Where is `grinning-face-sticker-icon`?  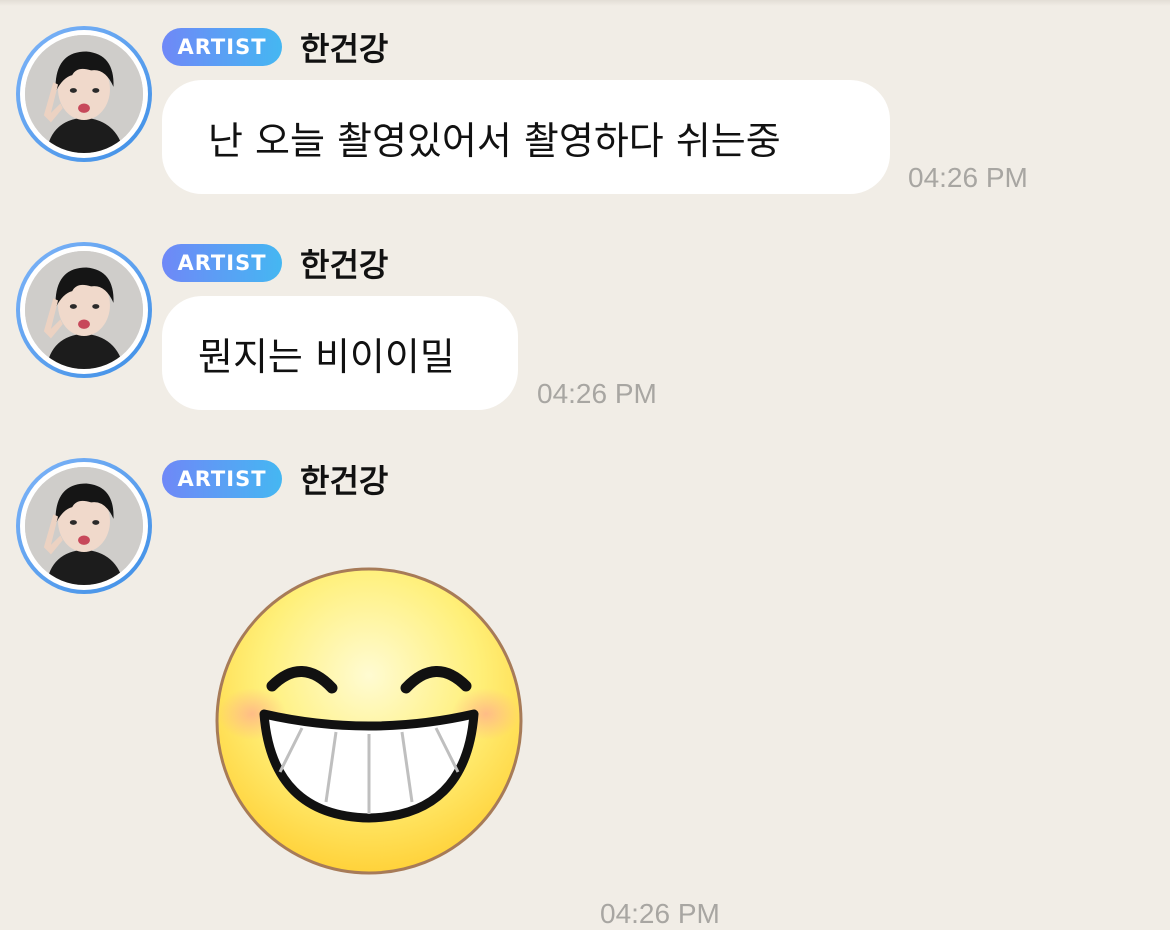
grinning-face-sticker-icon is located at coordinates (369, 721).